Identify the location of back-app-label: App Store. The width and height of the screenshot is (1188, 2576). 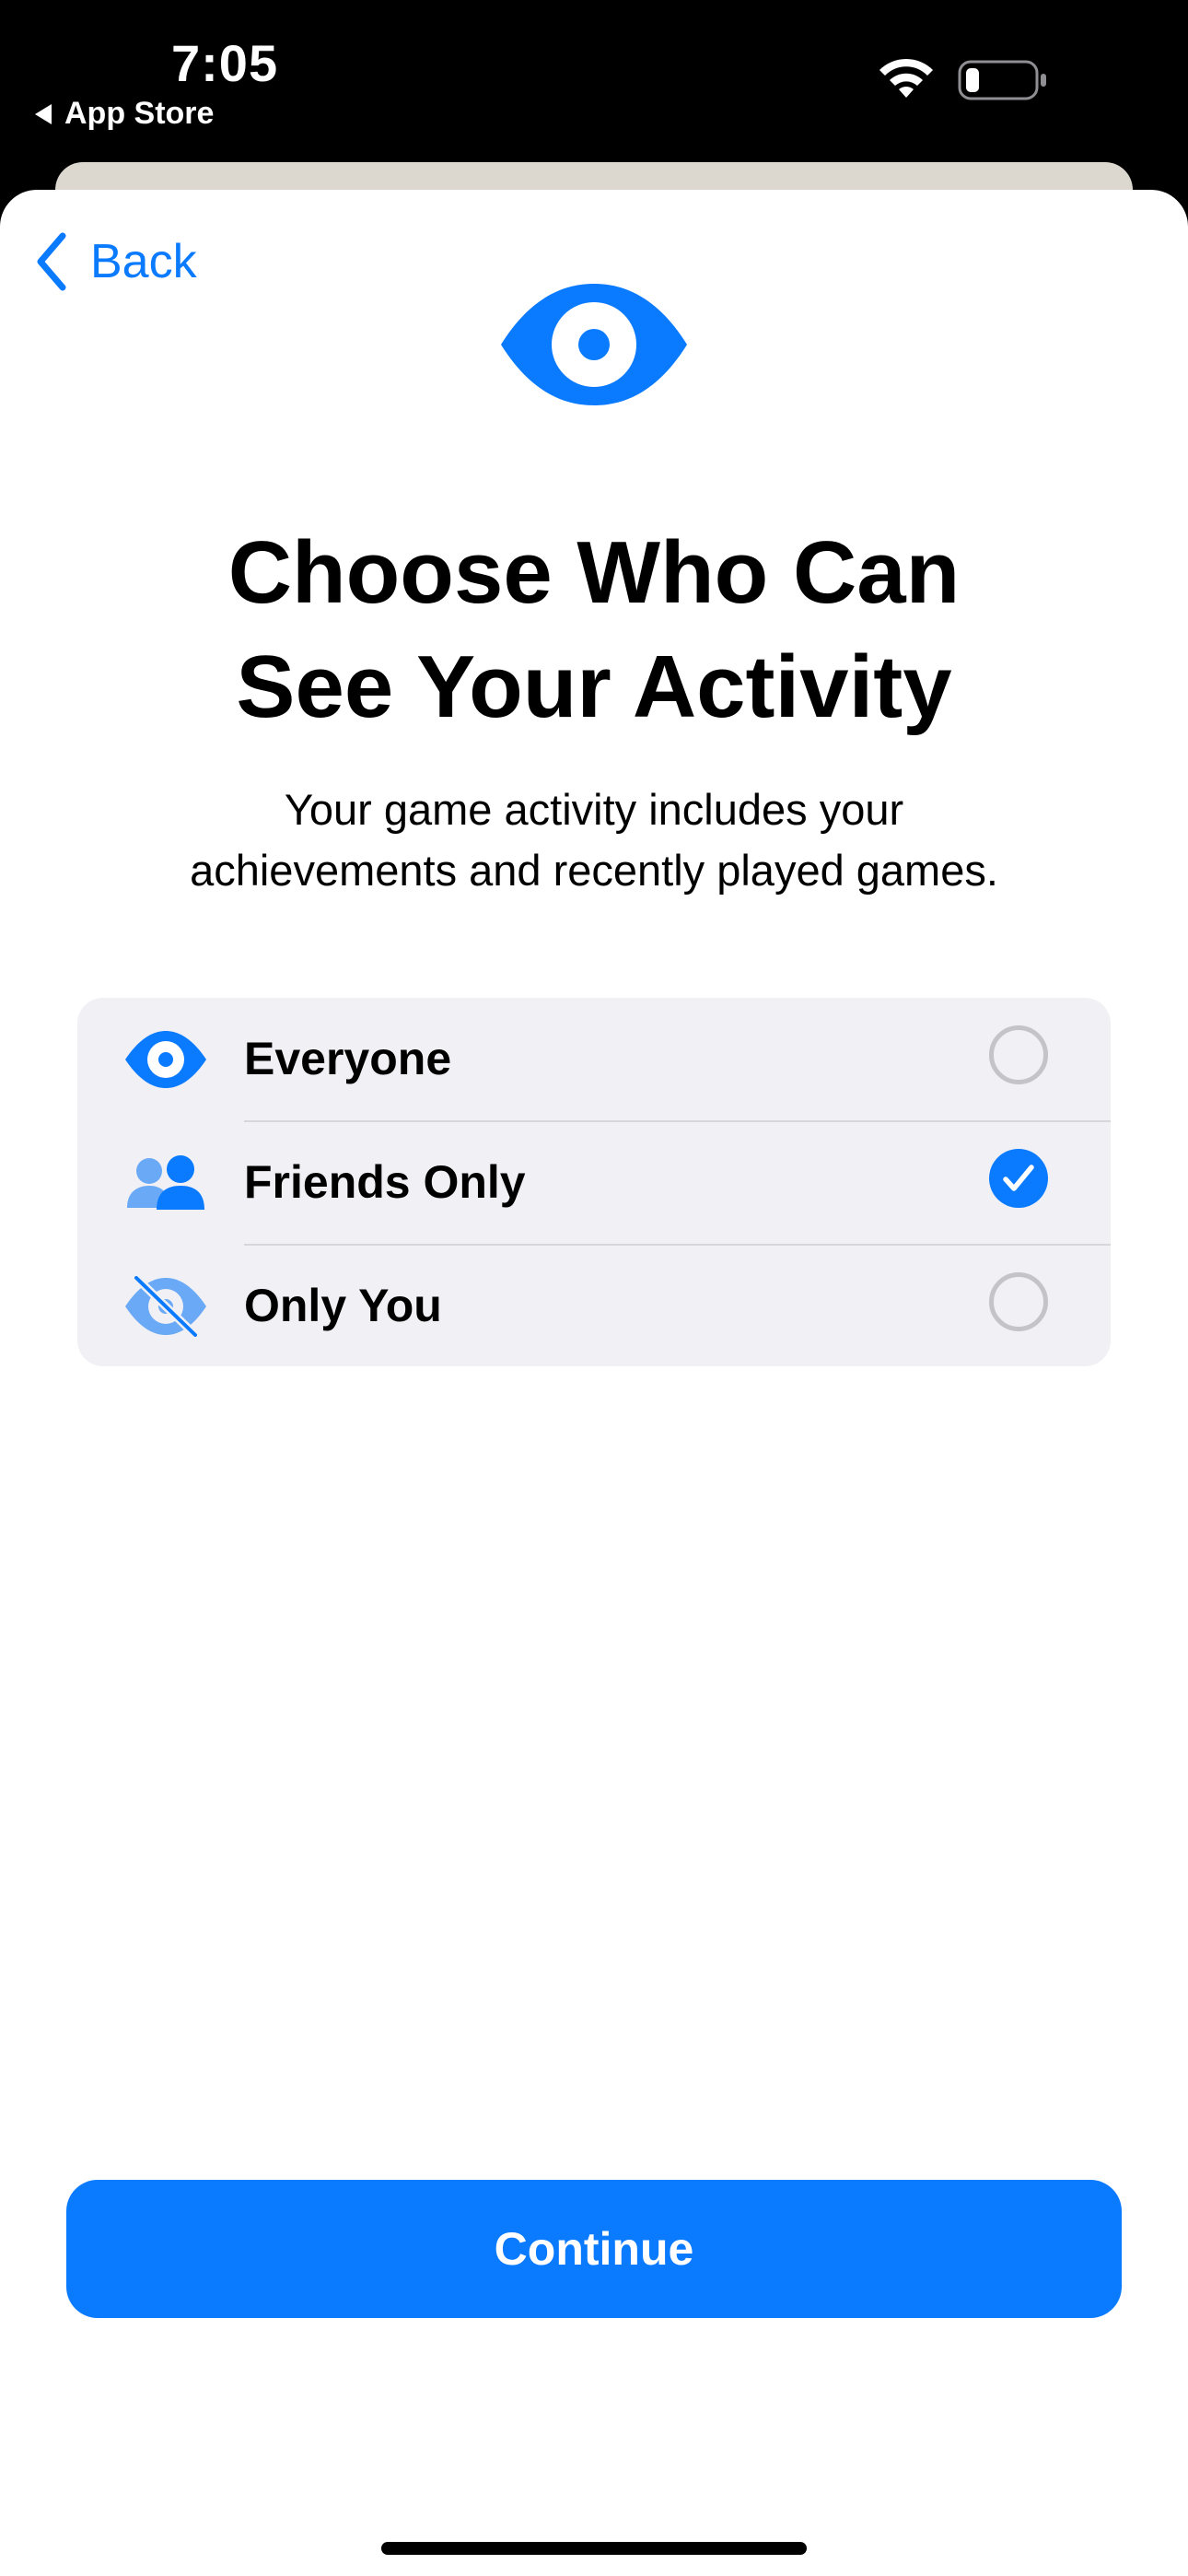
(139, 113).